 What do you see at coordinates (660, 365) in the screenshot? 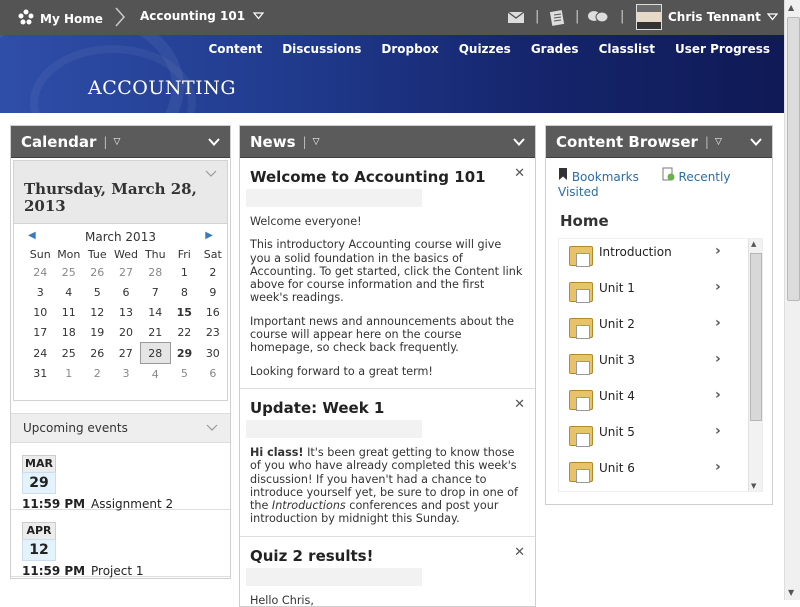
I see `list-item: Unit 3 ›` at bounding box center [660, 365].